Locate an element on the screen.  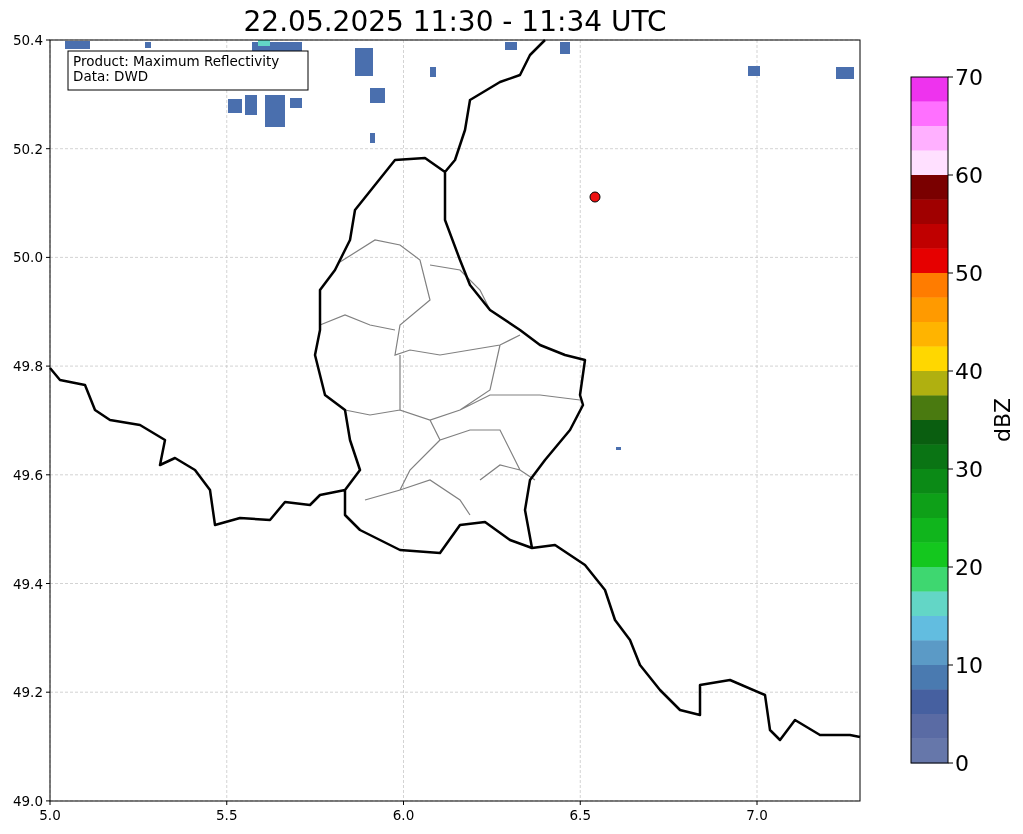
y-tick-label: 49.8 is located at coordinates (27, 366).